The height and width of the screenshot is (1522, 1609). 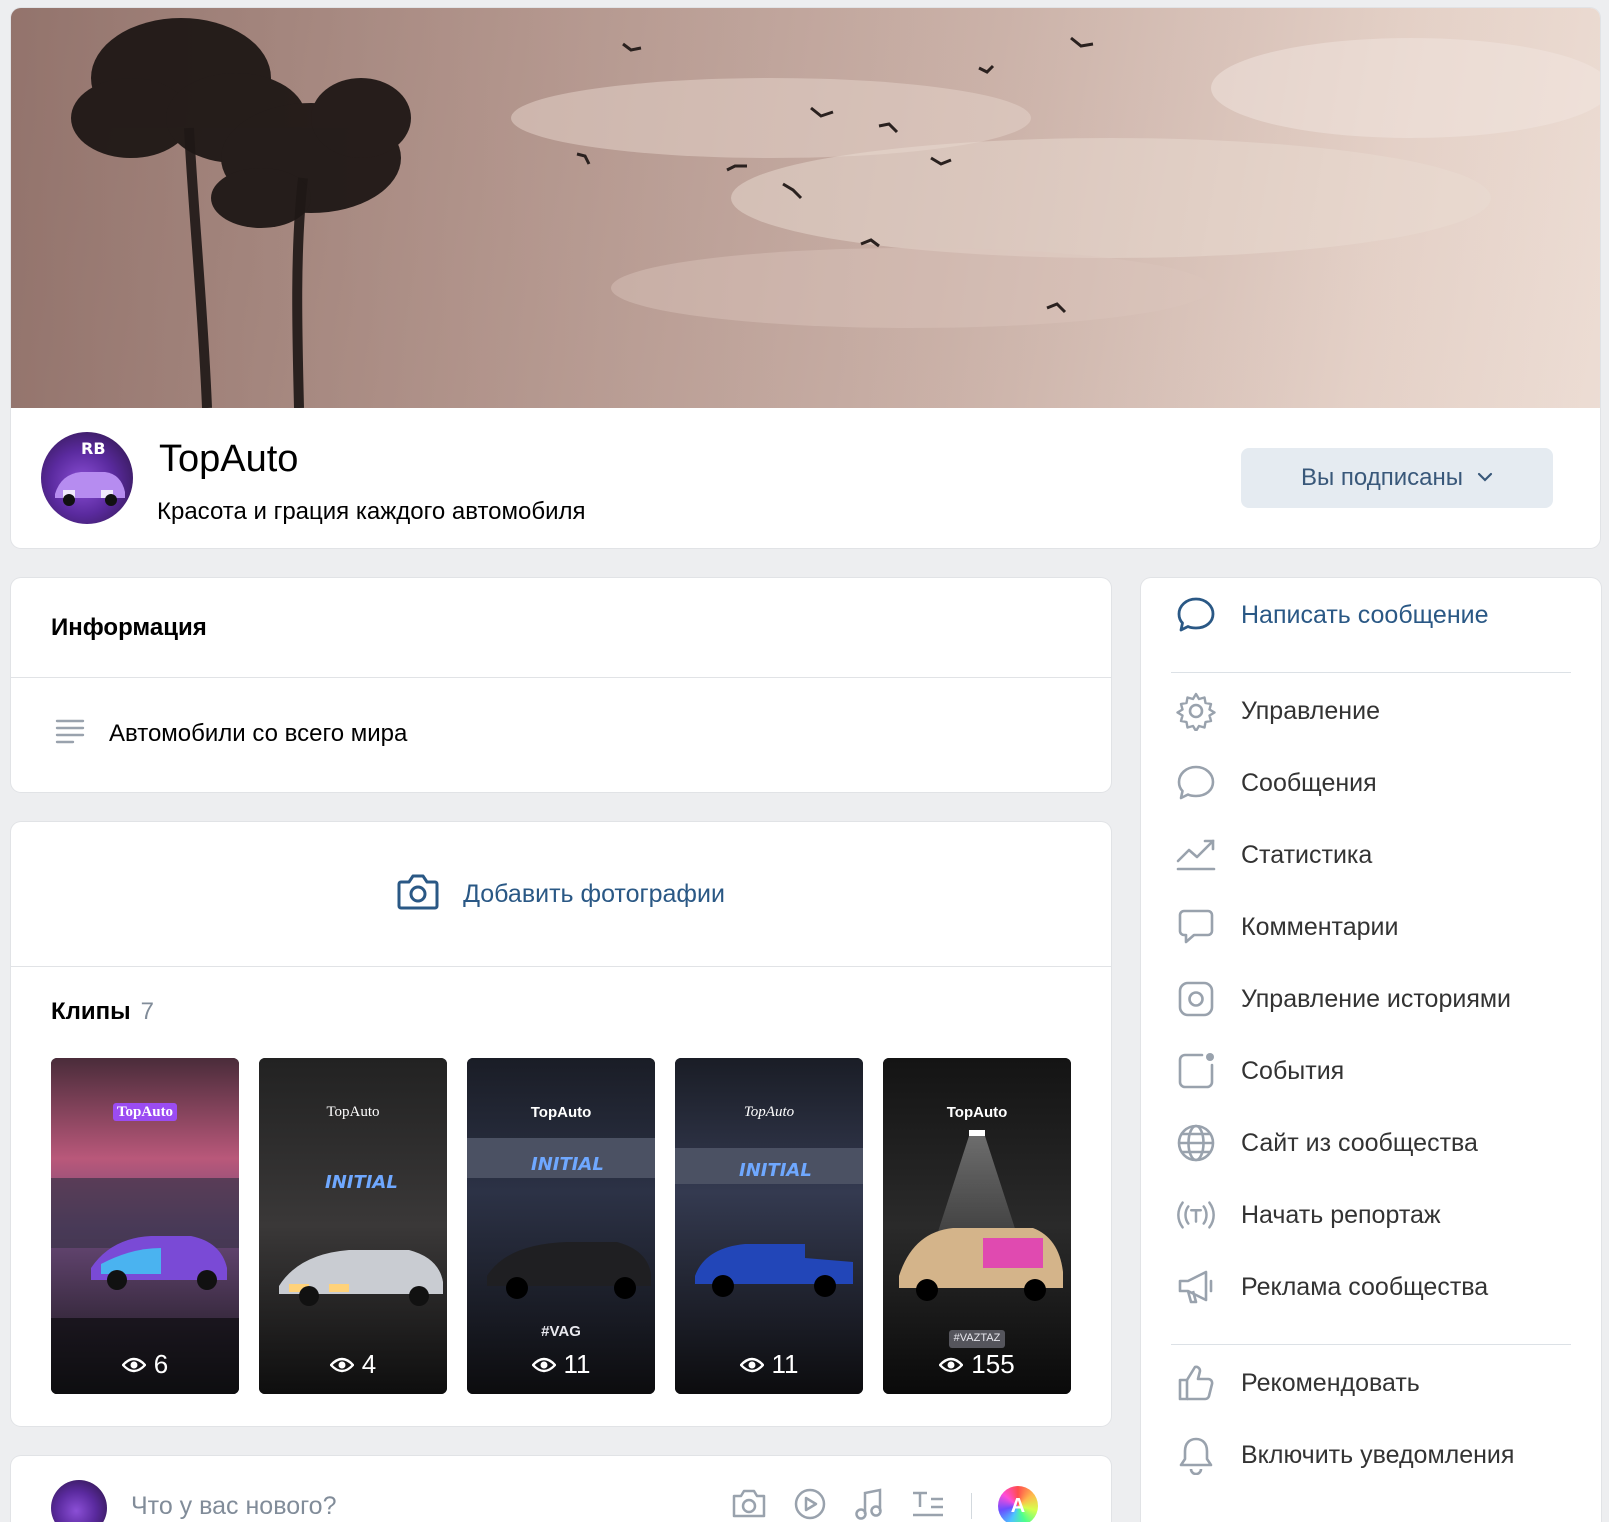 What do you see at coordinates (79, 1501) in the screenshot?
I see `avatar` at bounding box center [79, 1501].